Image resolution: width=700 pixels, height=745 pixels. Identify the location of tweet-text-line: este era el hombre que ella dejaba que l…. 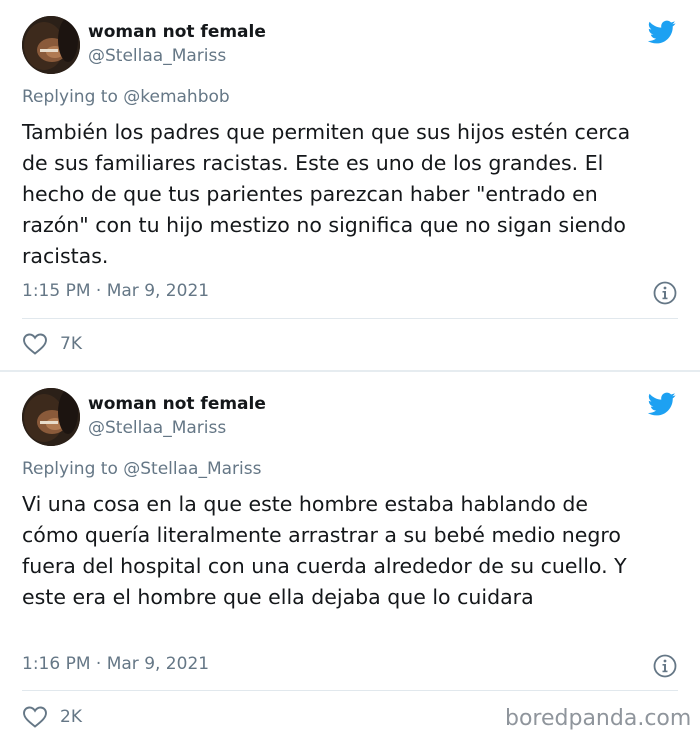
(278, 597).